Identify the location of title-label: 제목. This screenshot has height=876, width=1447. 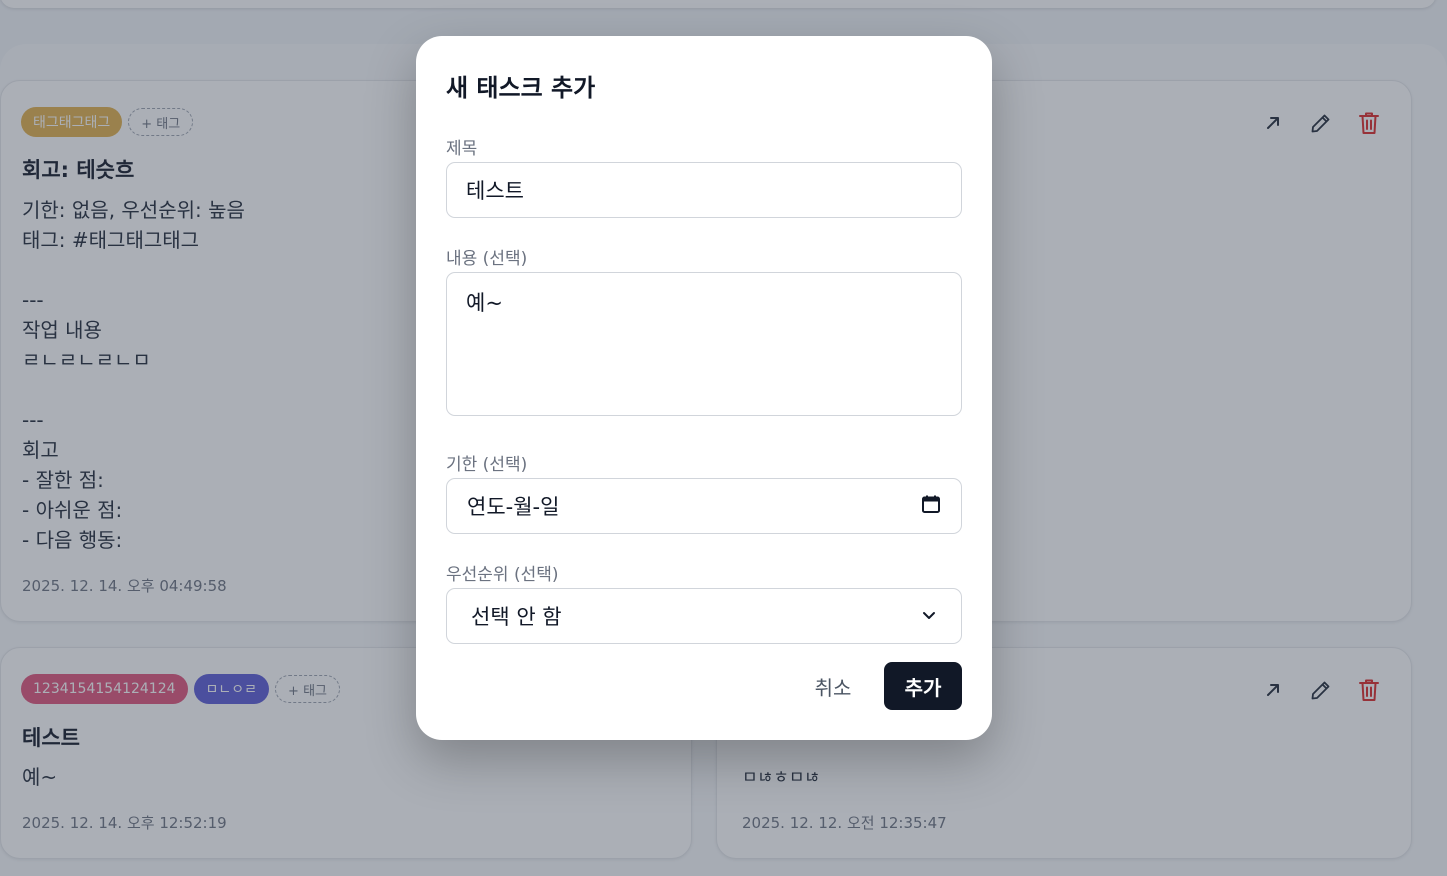
(462, 149).